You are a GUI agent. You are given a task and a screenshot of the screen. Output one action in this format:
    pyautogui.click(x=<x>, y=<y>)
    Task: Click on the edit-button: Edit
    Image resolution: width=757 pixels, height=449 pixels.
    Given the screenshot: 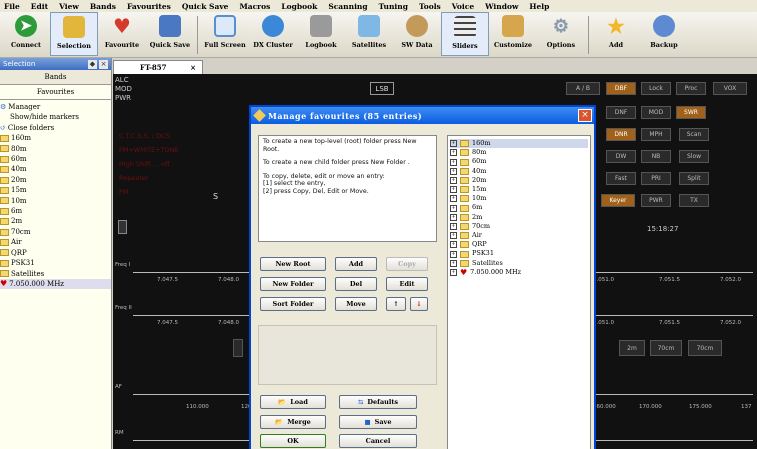 What is the action you would take?
    pyautogui.click(x=407, y=284)
    